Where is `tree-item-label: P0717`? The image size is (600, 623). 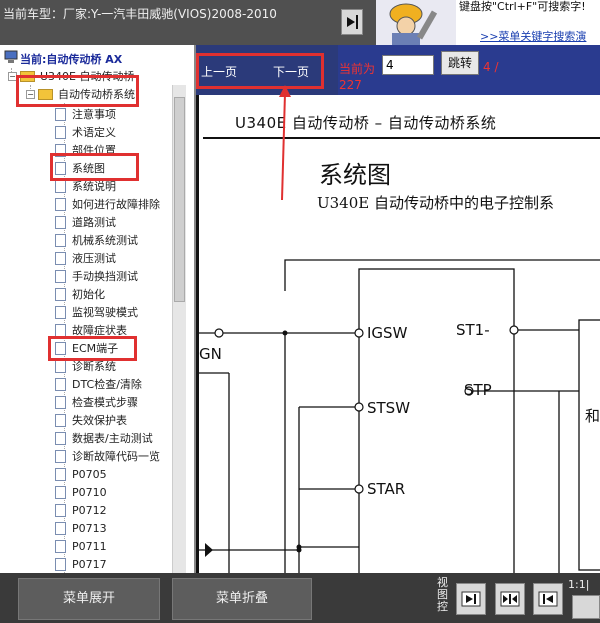
tree-item-label: P0717 is located at coordinates (89, 564).